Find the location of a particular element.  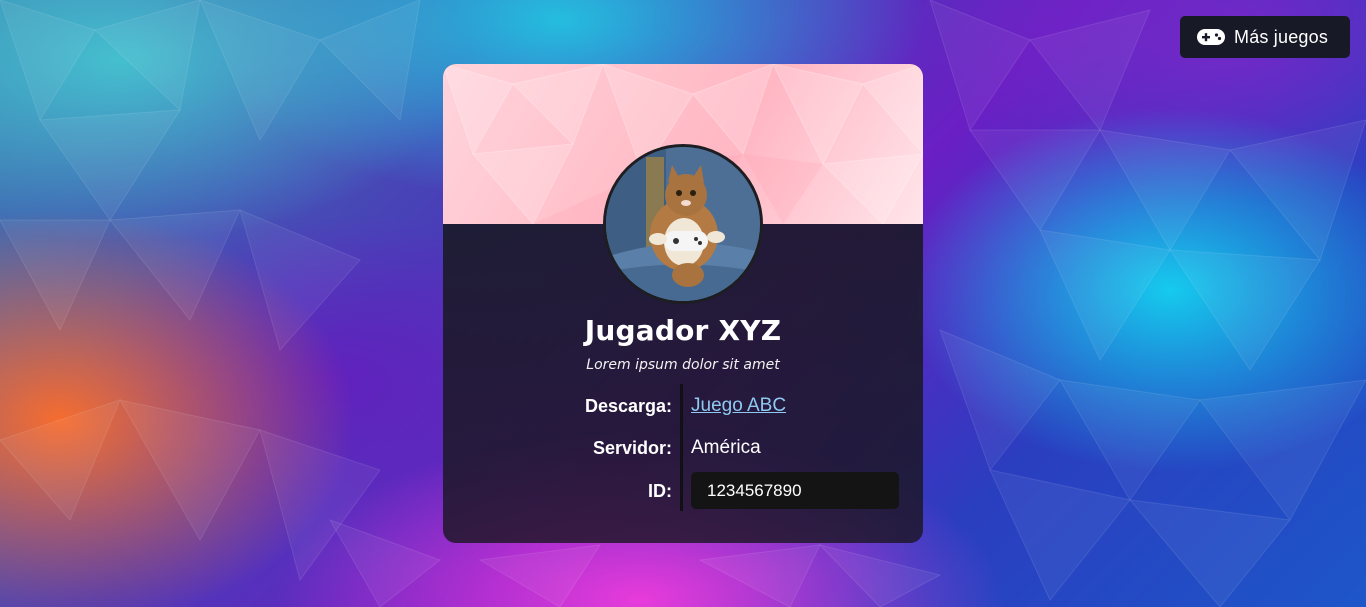

avatar is located at coordinates (683, 224).